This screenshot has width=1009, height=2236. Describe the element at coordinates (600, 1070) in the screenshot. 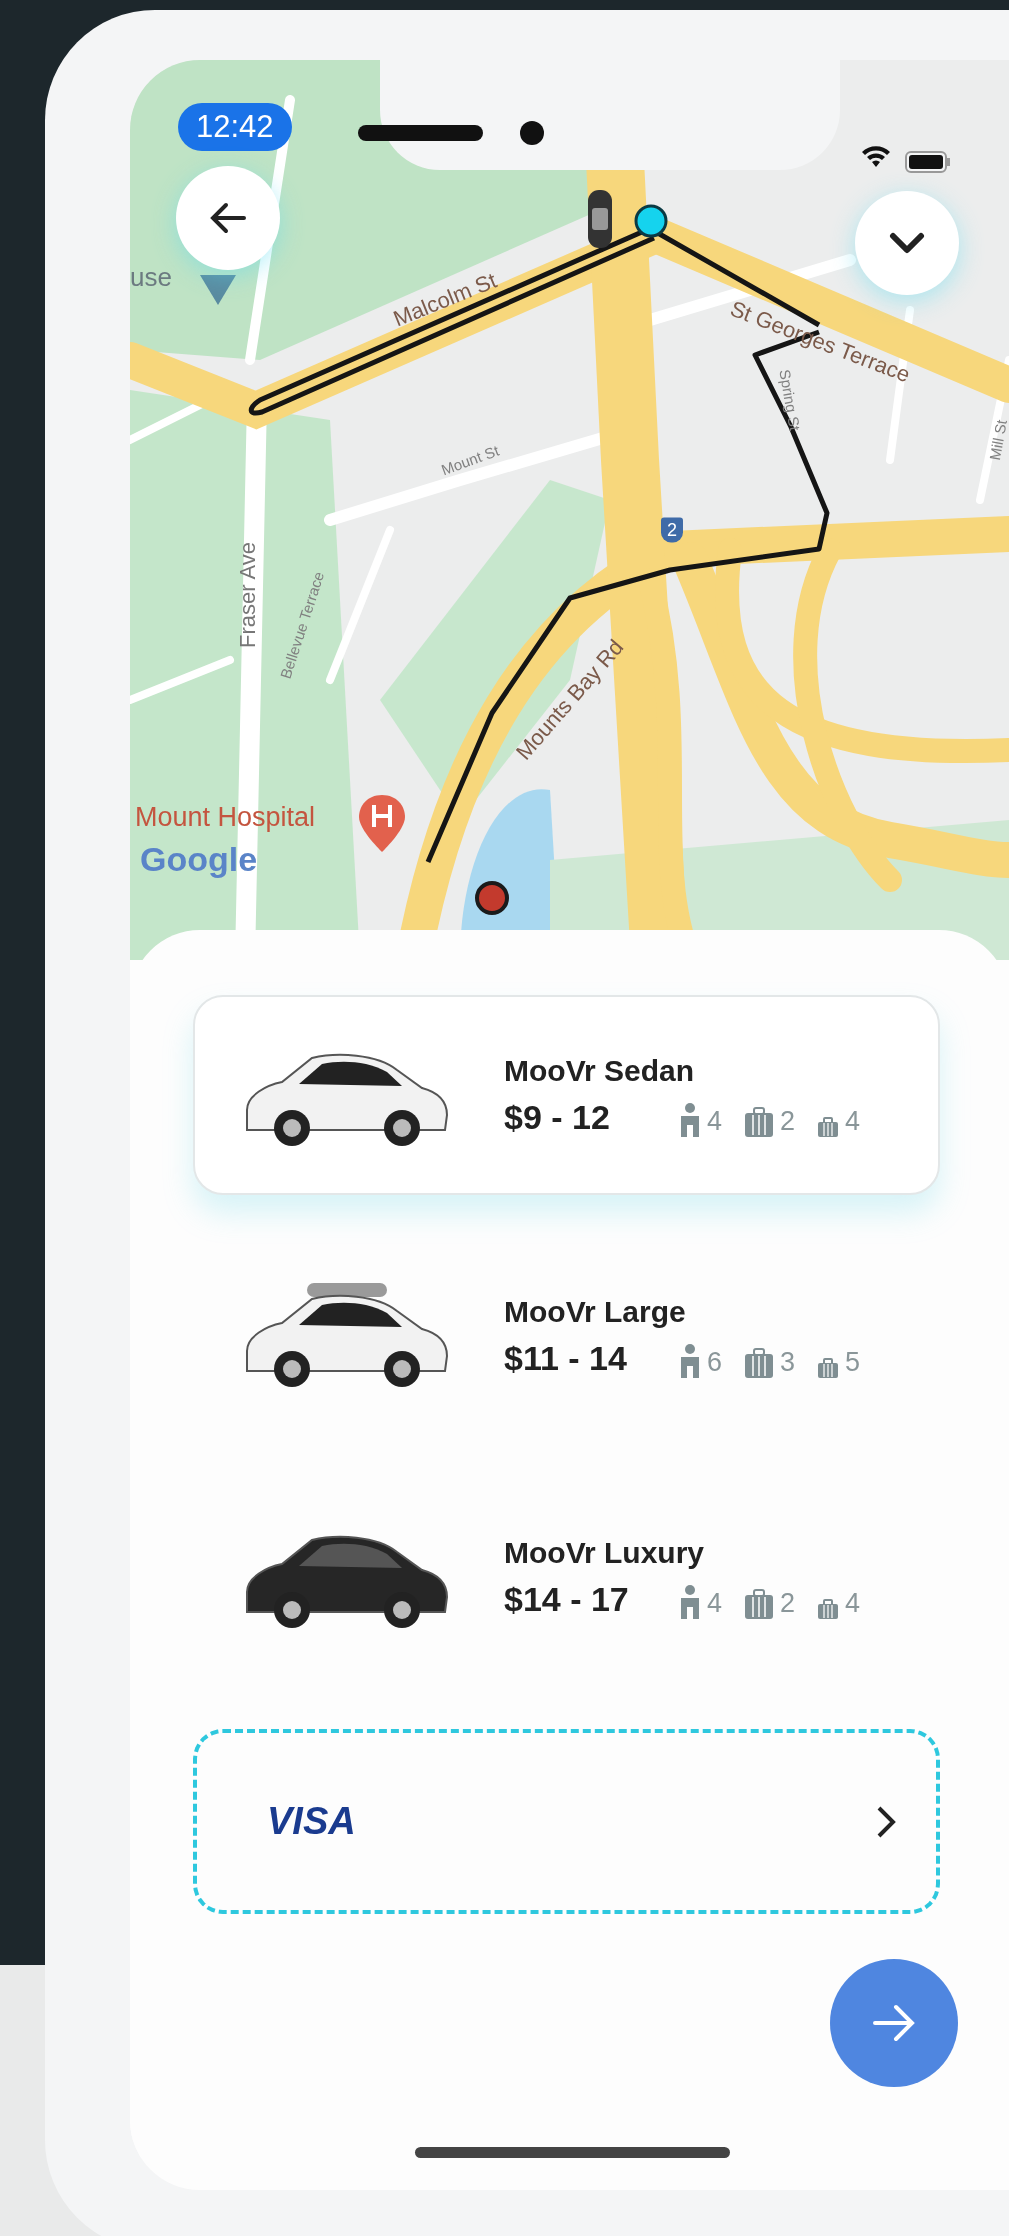

I see `ride-name: MooVr Sedan` at that location.